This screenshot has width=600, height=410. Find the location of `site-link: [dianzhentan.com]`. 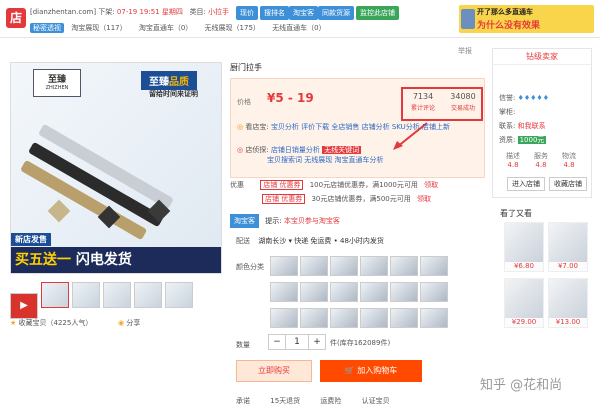

site-link: [dianzhentan.com] is located at coordinates (63, 12).